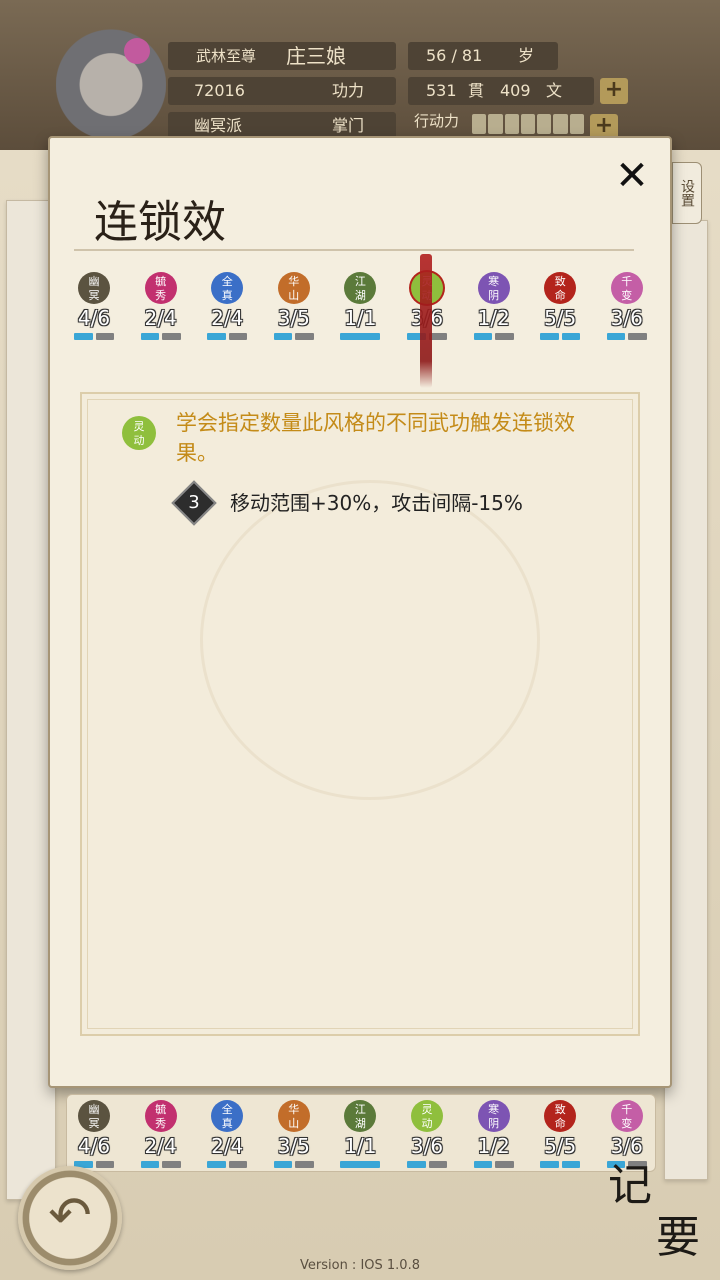  What do you see at coordinates (354, 250) in the screenshot?
I see `title-divider` at bounding box center [354, 250].